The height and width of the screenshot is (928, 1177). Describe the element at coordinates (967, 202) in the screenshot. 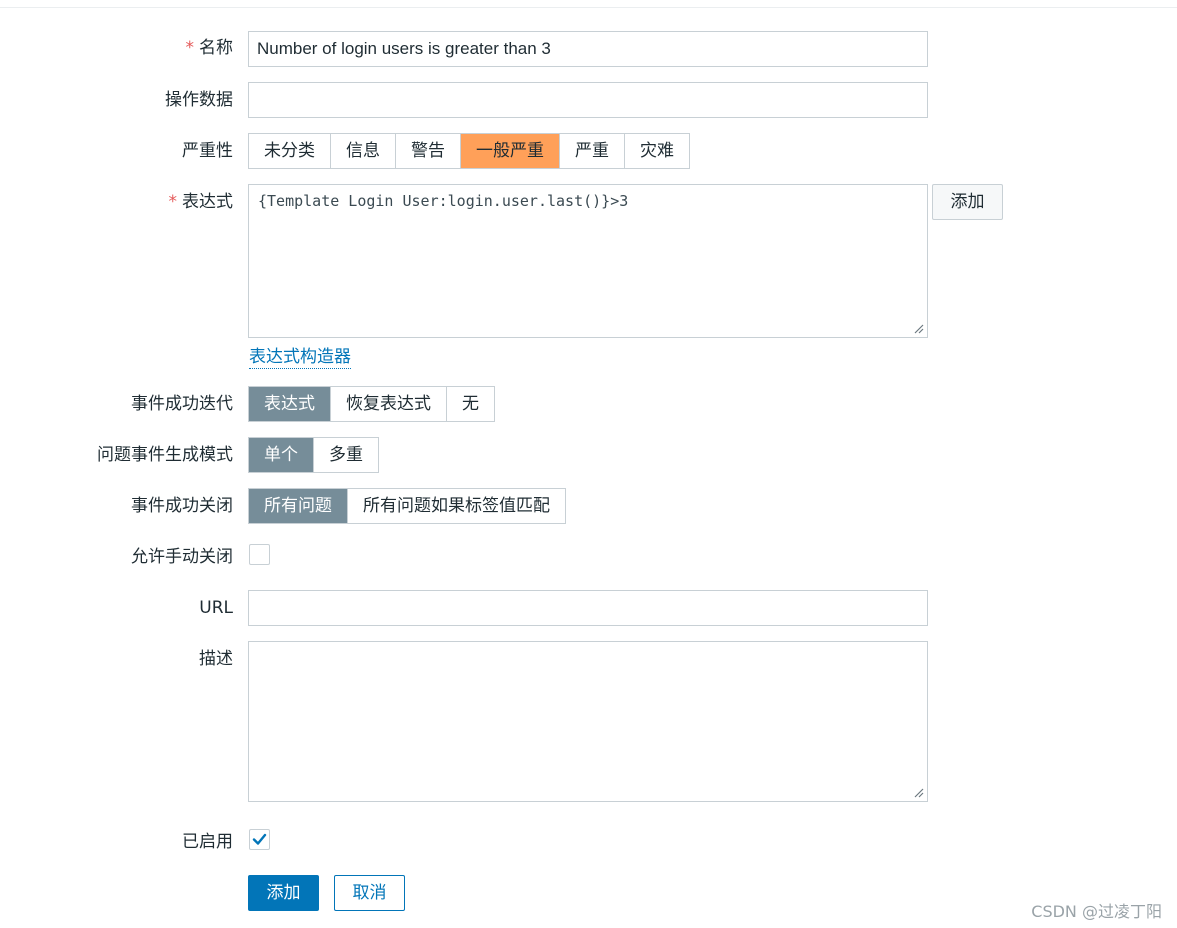

I see `expression-add-button: 添加` at that location.